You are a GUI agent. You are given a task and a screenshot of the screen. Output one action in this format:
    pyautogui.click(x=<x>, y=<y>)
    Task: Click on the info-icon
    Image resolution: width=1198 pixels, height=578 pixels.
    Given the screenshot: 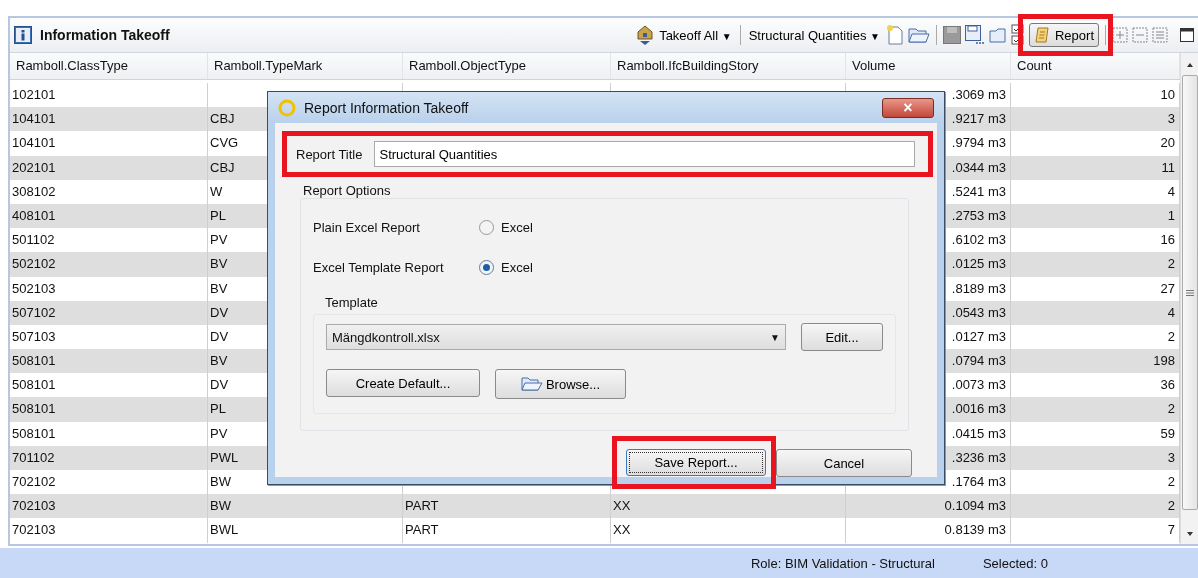 What is the action you would take?
    pyautogui.click(x=23, y=35)
    